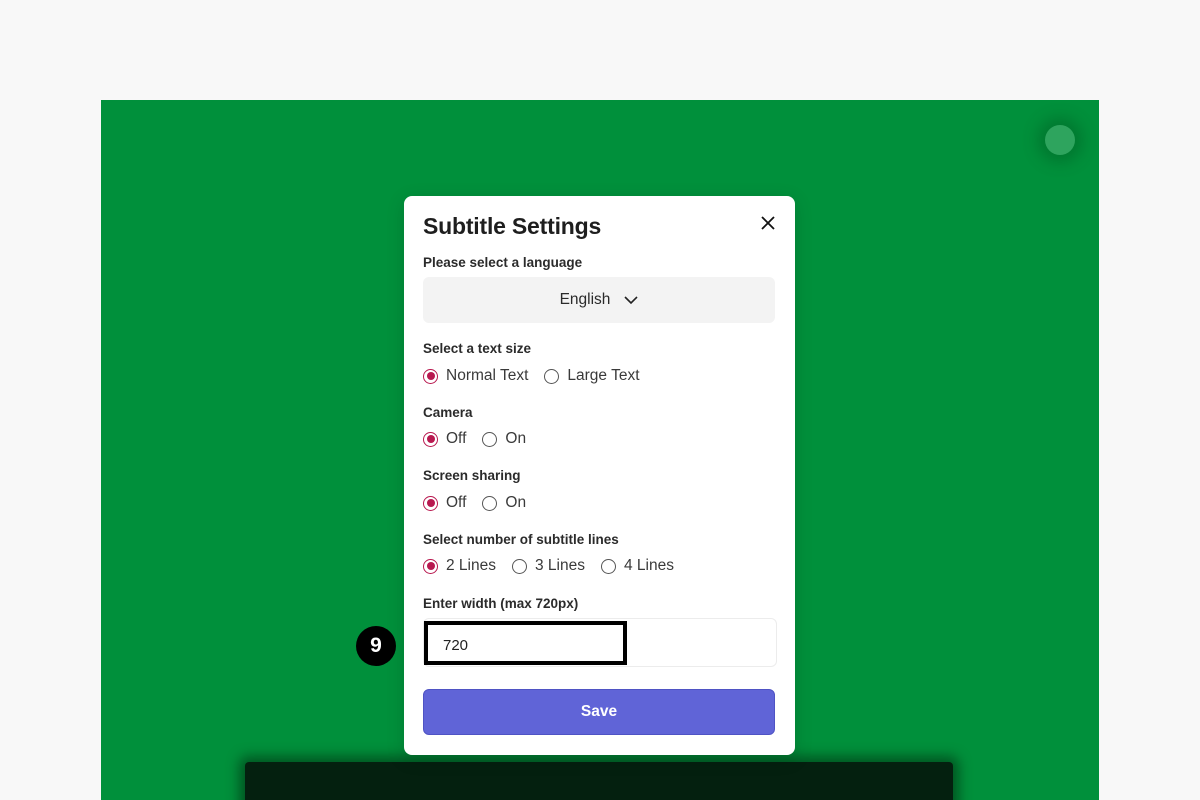 The height and width of the screenshot is (800, 1200). I want to click on chevron-down-icon, so click(631, 299).